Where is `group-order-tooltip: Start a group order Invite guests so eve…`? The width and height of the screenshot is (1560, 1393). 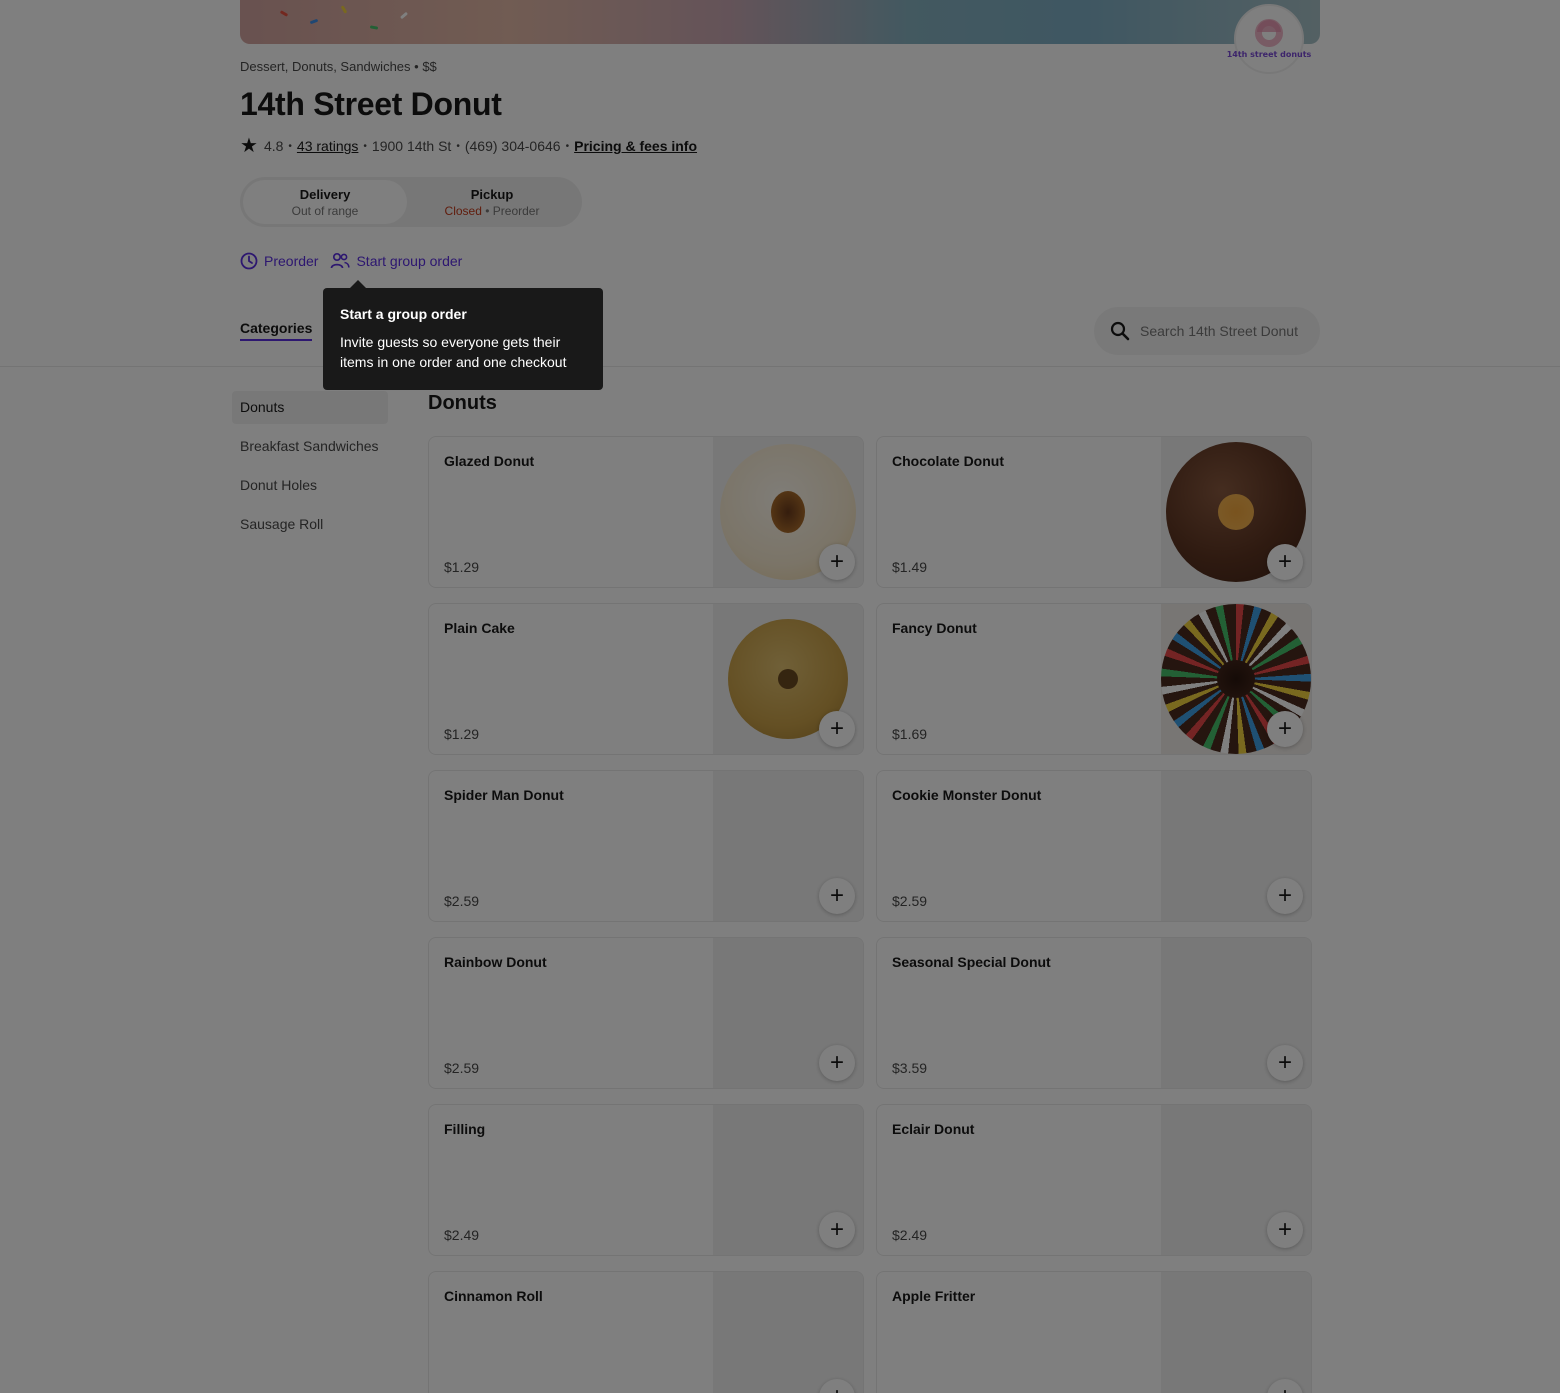 group-order-tooltip: Start a group order Invite guests so eve… is located at coordinates (463, 335).